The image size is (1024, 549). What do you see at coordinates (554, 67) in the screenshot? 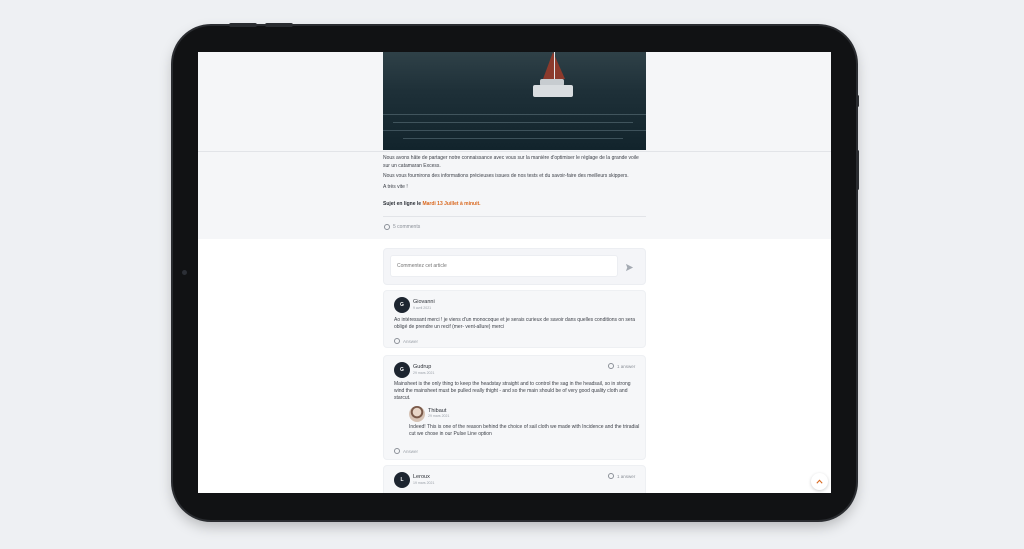
I see `mast` at bounding box center [554, 67].